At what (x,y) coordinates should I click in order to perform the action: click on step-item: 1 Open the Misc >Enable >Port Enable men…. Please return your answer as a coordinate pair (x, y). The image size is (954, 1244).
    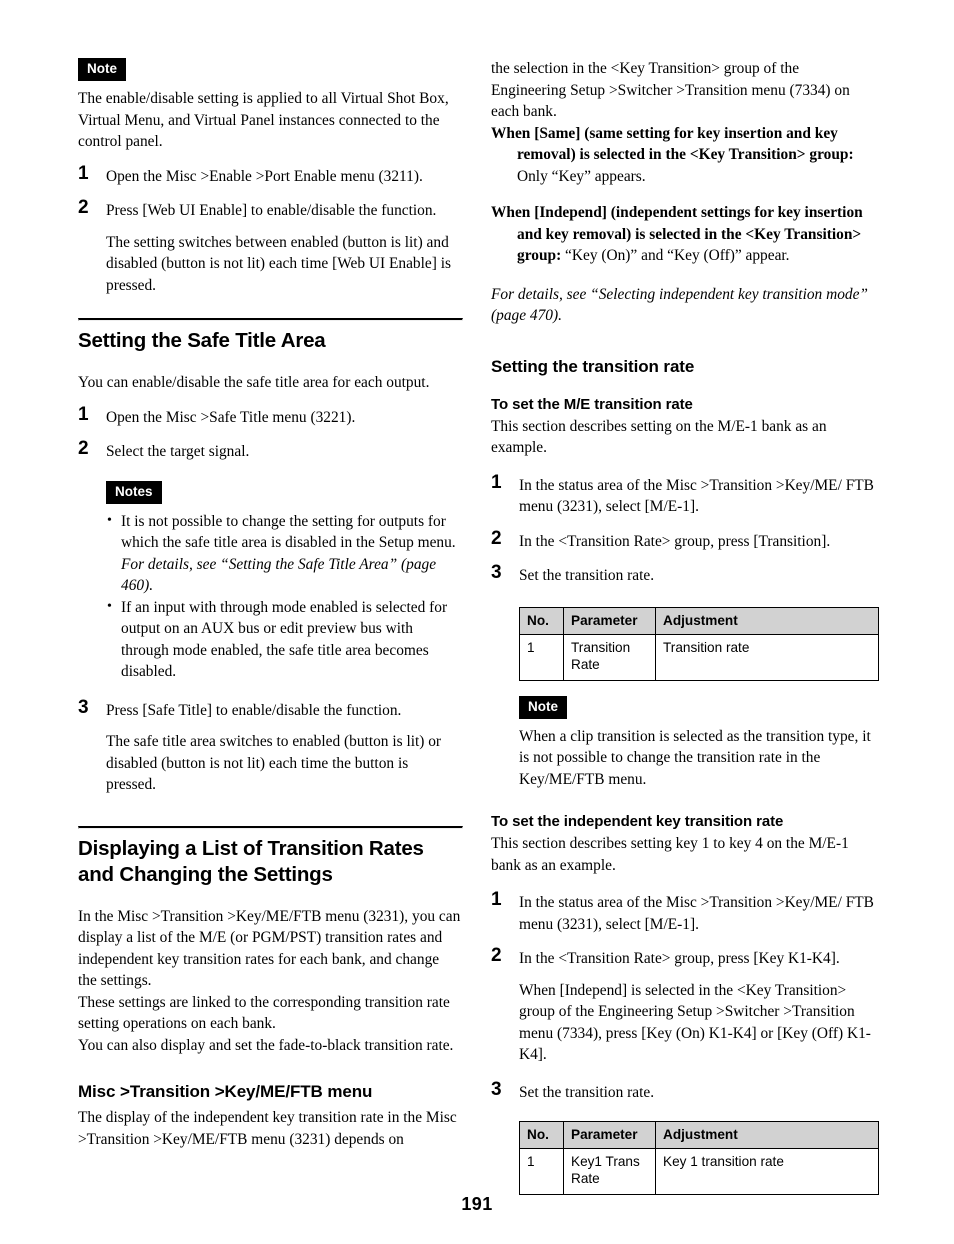
    Looking at the image, I should click on (269, 175).